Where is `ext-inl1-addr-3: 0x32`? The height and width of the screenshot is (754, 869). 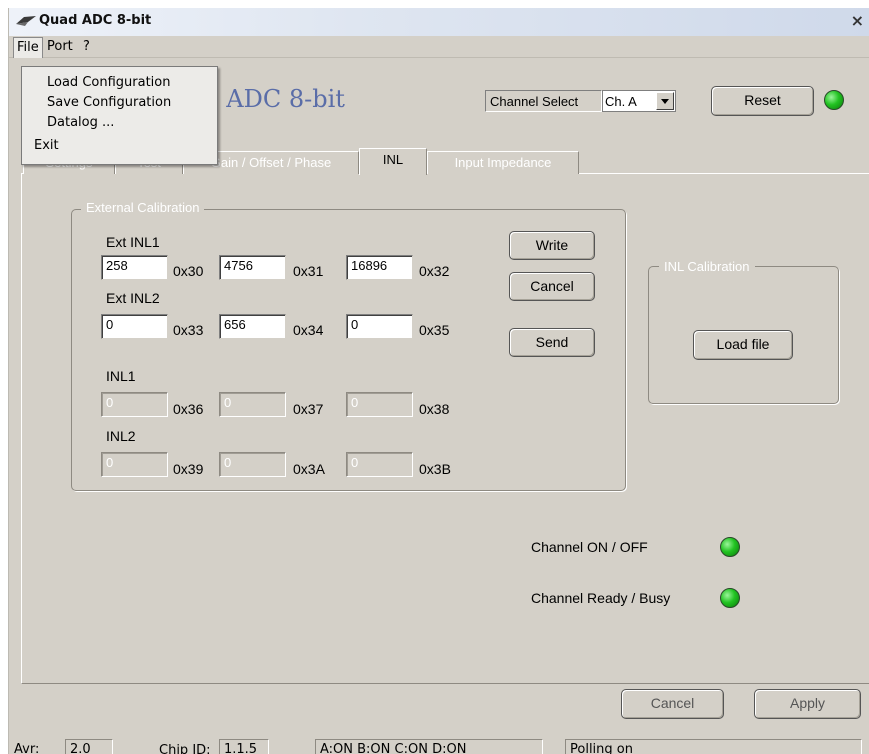 ext-inl1-addr-3: 0x32 is located at coordinates (434, 271).